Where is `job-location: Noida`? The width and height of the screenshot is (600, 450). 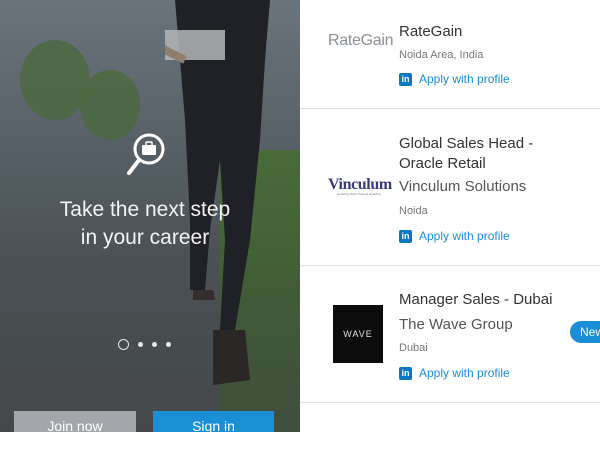
job-location: Noida is located at coordinates (413, 211).